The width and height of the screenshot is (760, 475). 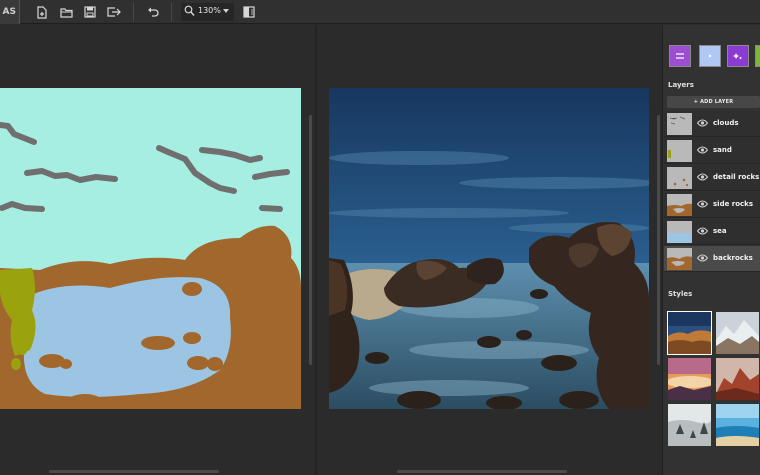 I want to click on style-thumb-dusk-coast, so click(x=689, y=333).